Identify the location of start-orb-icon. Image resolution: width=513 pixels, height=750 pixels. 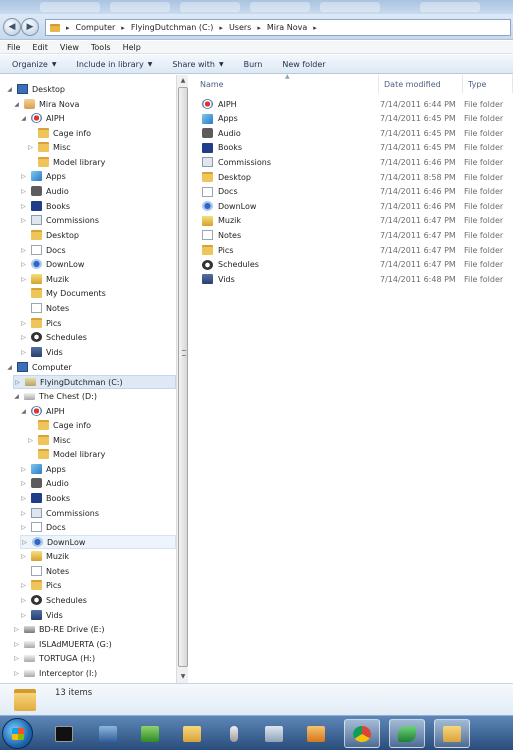
(17, 733).